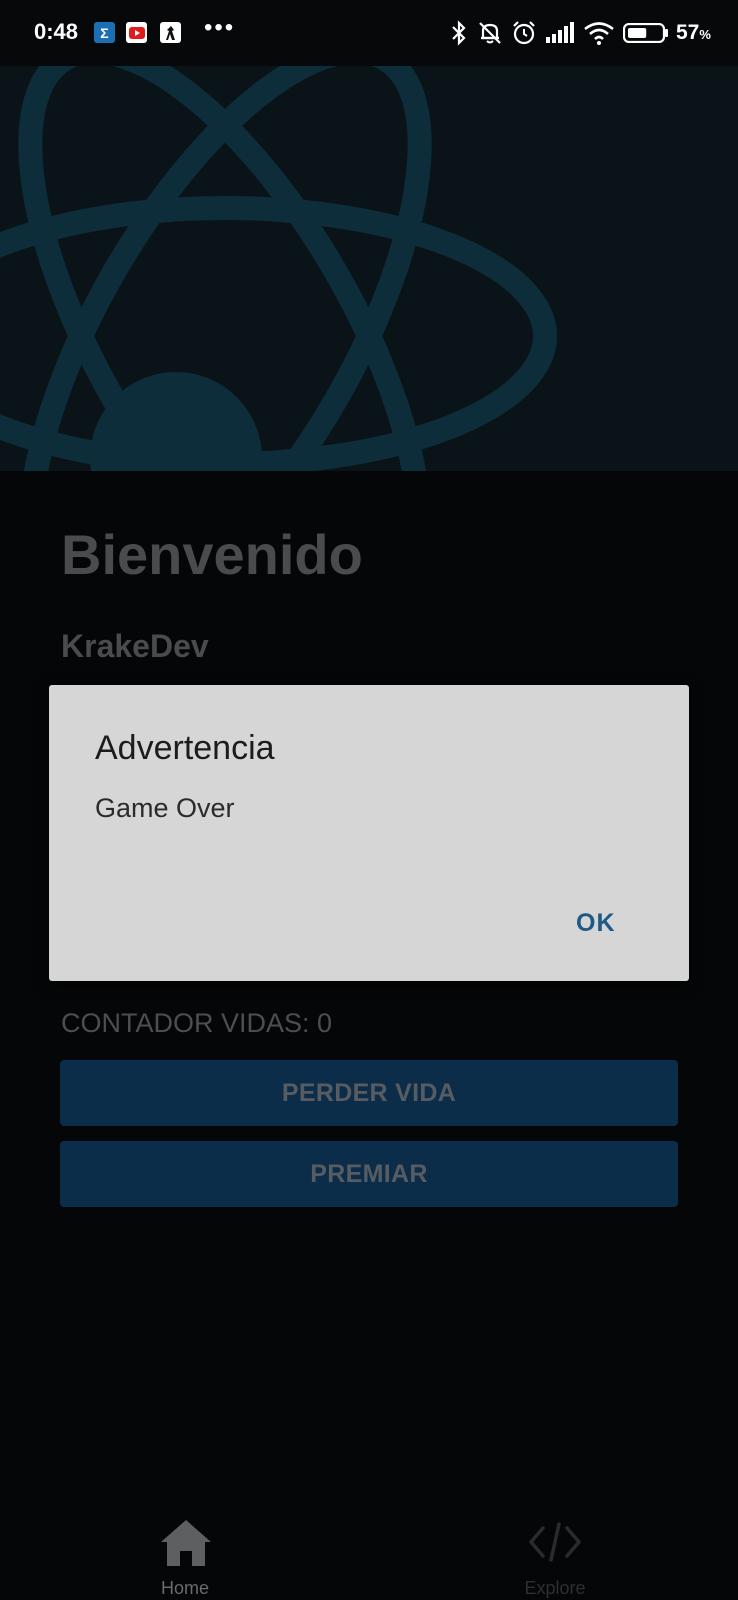 This screenshot has height=1600, width=738. What do you see at coordinates (56, 31) in the screenshot?
I see `status-time: 0:48` at bounding box center [56, 31].